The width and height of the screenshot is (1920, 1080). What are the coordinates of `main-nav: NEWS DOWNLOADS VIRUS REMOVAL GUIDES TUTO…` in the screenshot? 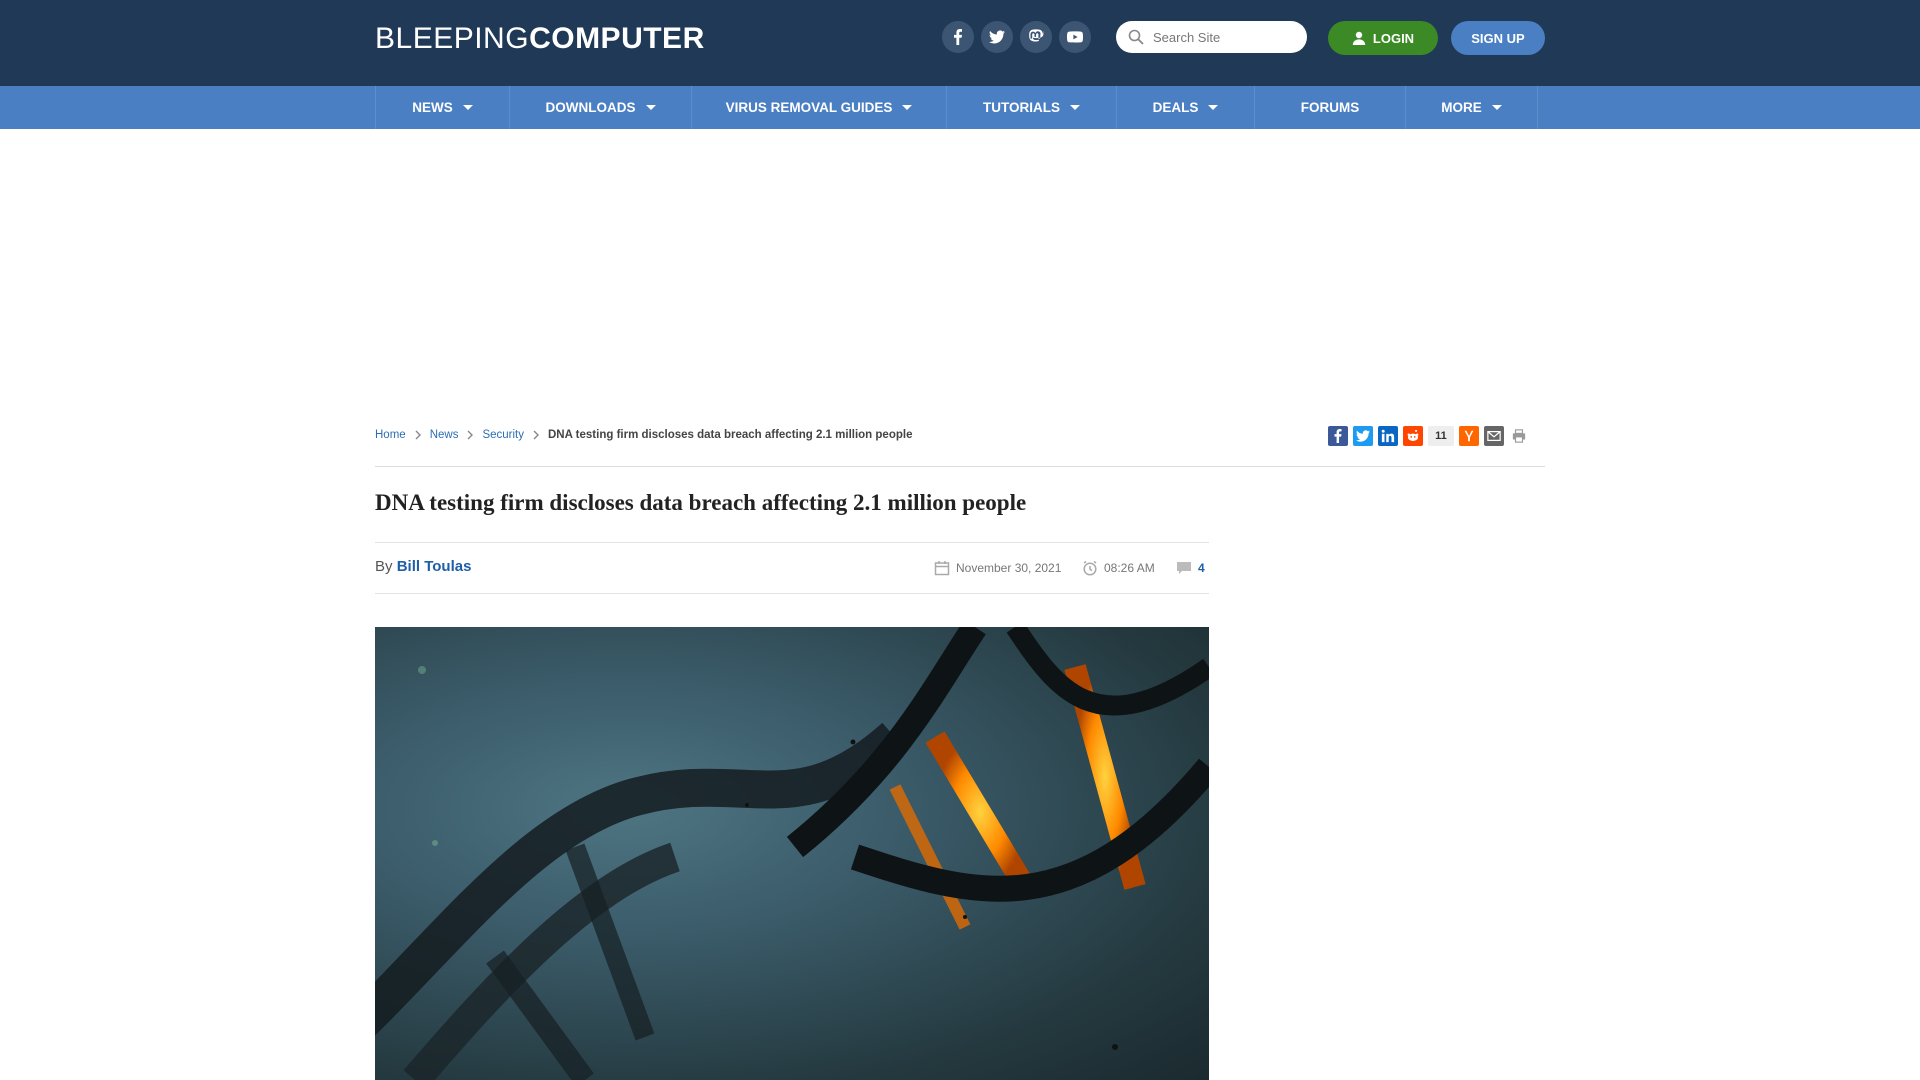 It's located at (960, 107).